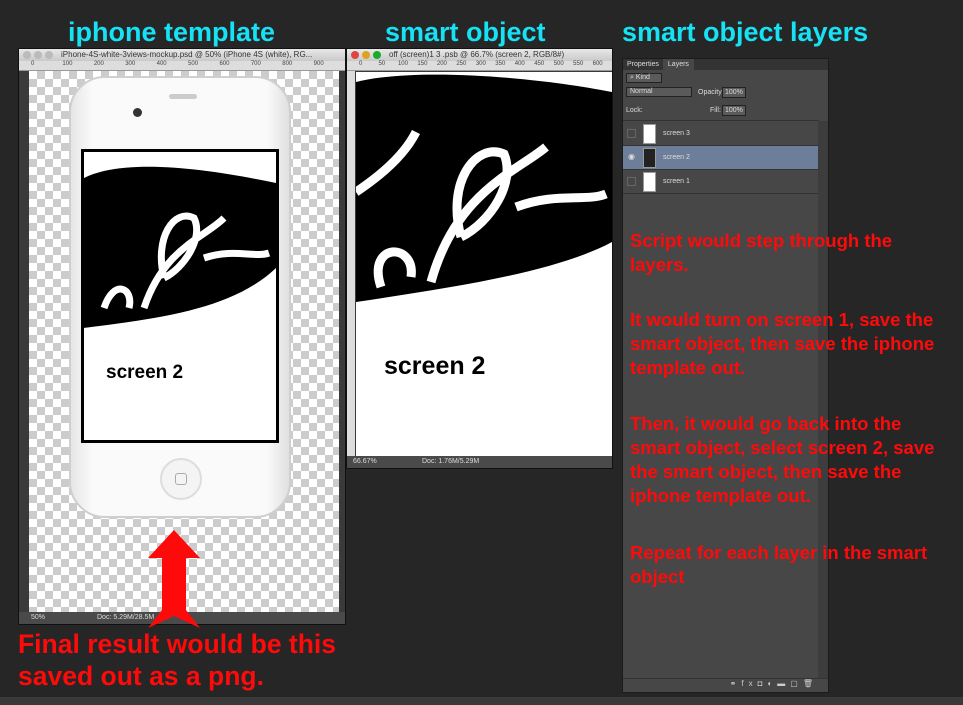 This screenshot has width=963, height=705. I want to click on home-button, so click(181, 479).